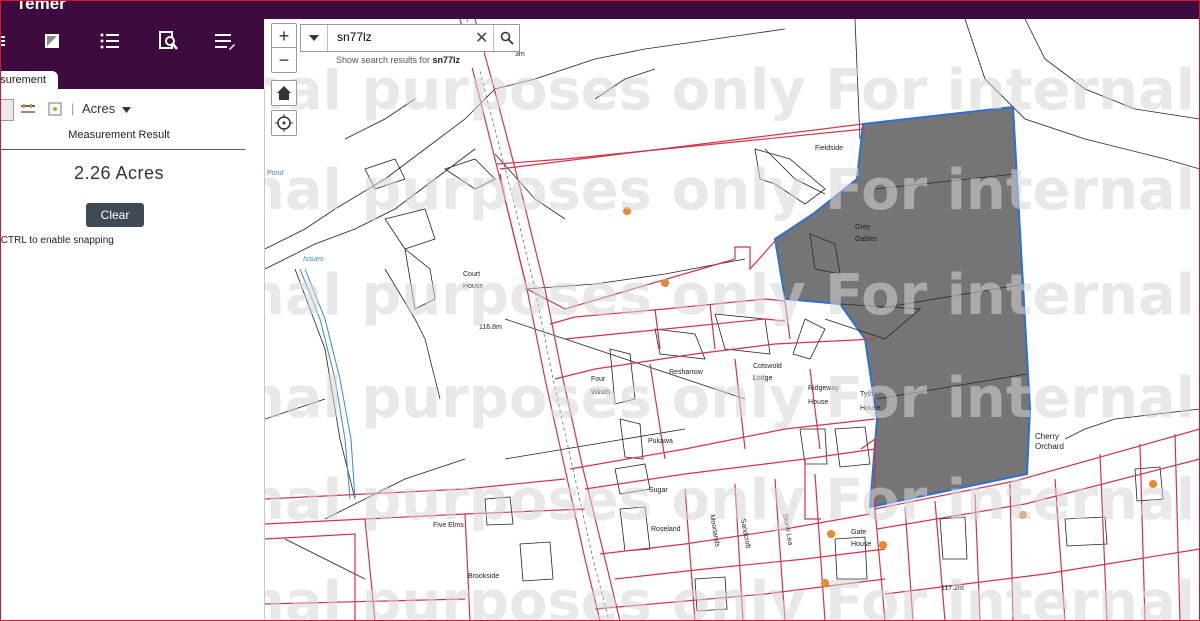 Image resolution: width=1200 pixels, height=621 pixels. What do you see at coordinates (446, 60) in the screenshot?
I see `search-hint-term: sn77lz` at bounding box center [446, 60].